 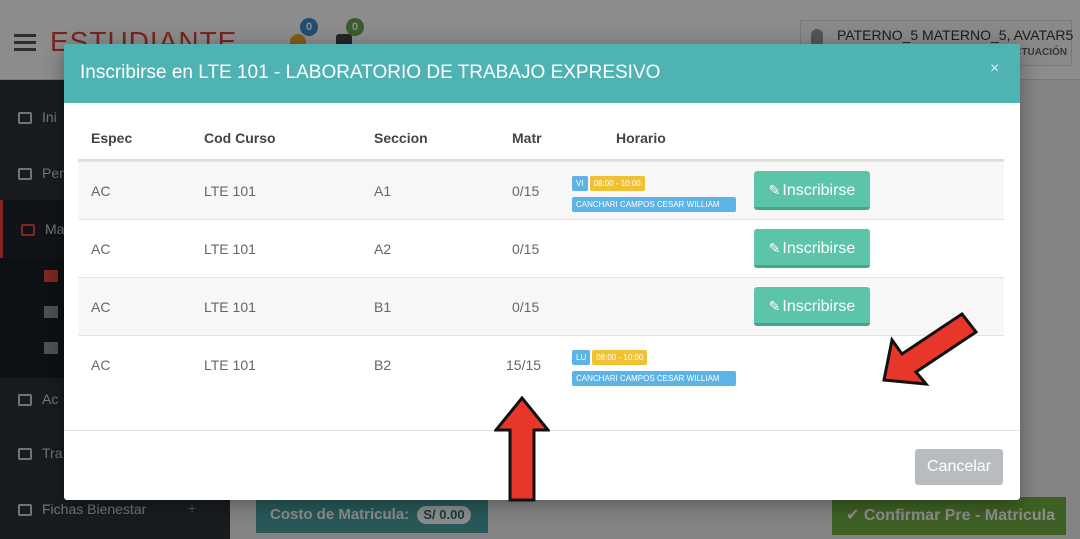 What do you see at coordinates (383, 191) in the screenshot?
I see `cell-seccion: A1` at bounding box center [383, 191].